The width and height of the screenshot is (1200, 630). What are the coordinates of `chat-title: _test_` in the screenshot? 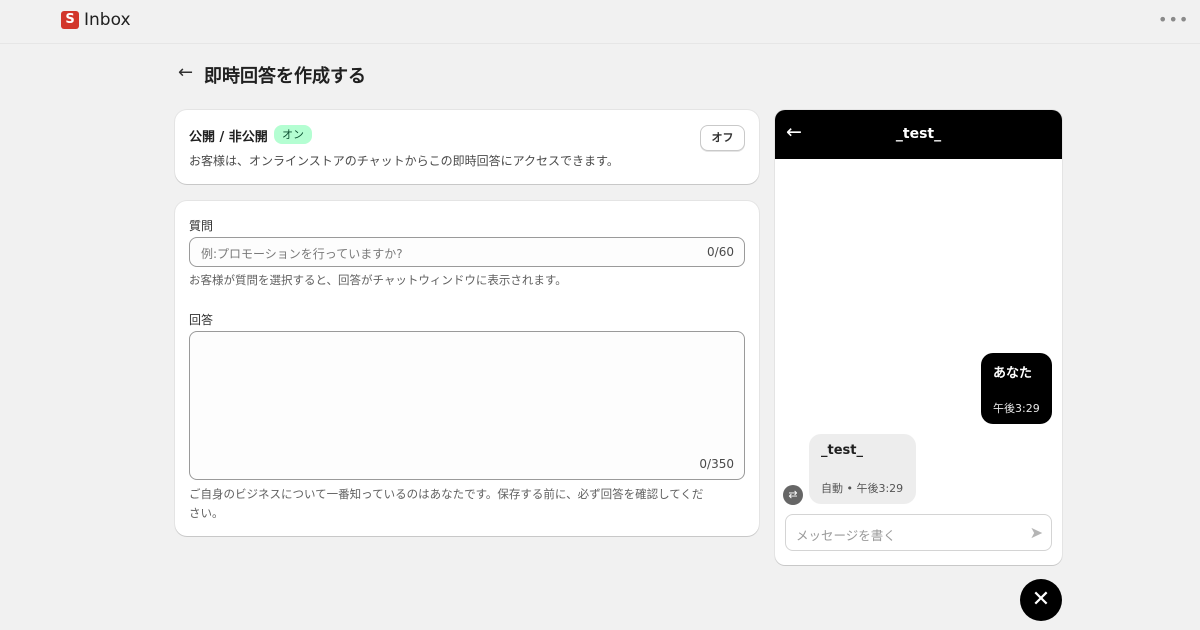 It's located at (918, 134).